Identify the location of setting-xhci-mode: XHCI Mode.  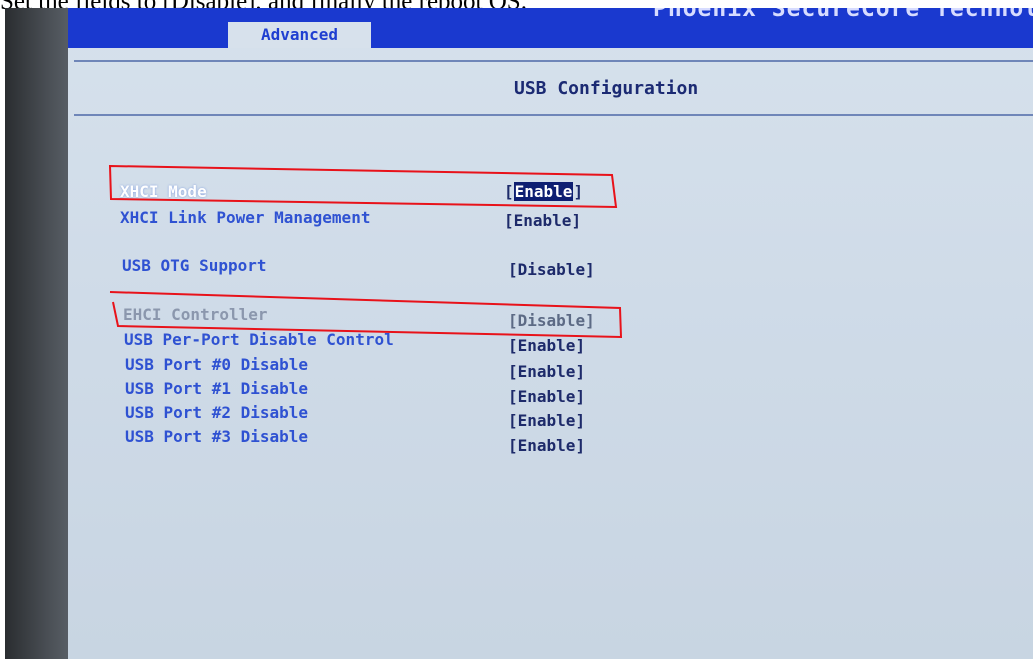
(163, 191).